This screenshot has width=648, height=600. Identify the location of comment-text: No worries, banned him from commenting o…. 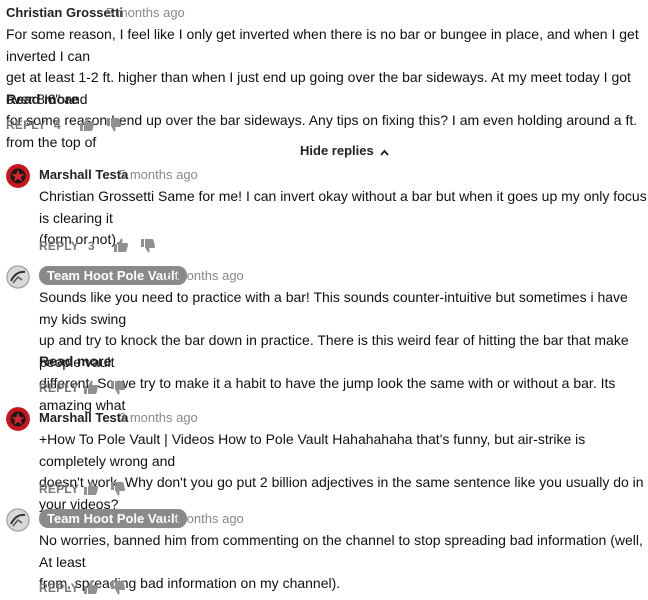
(343, 562).